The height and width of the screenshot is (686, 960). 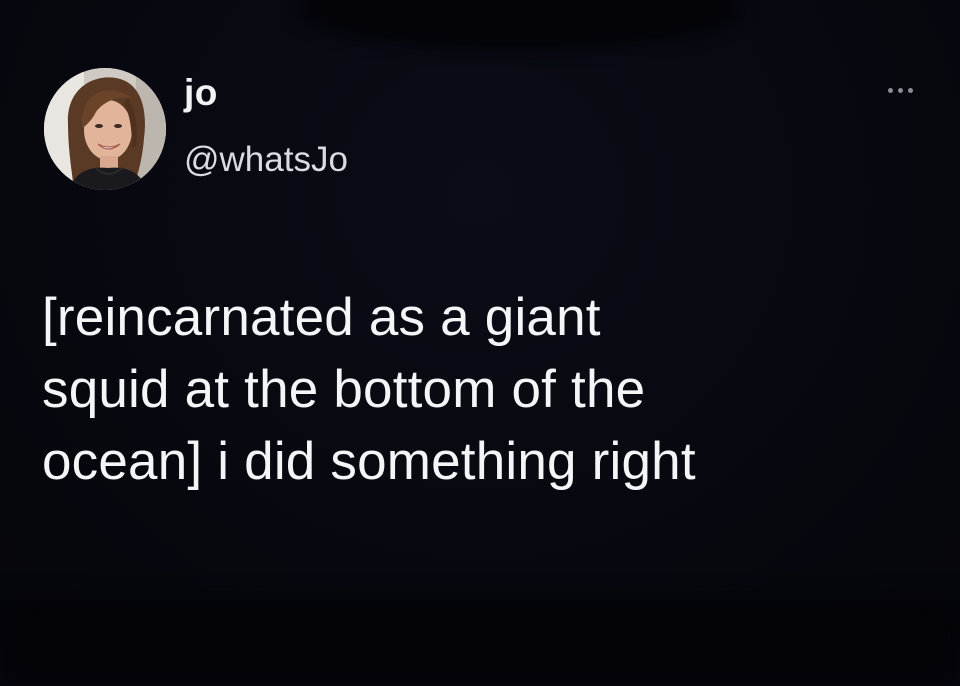 I want to click on more-options-icon, so click(x=900, y=90).